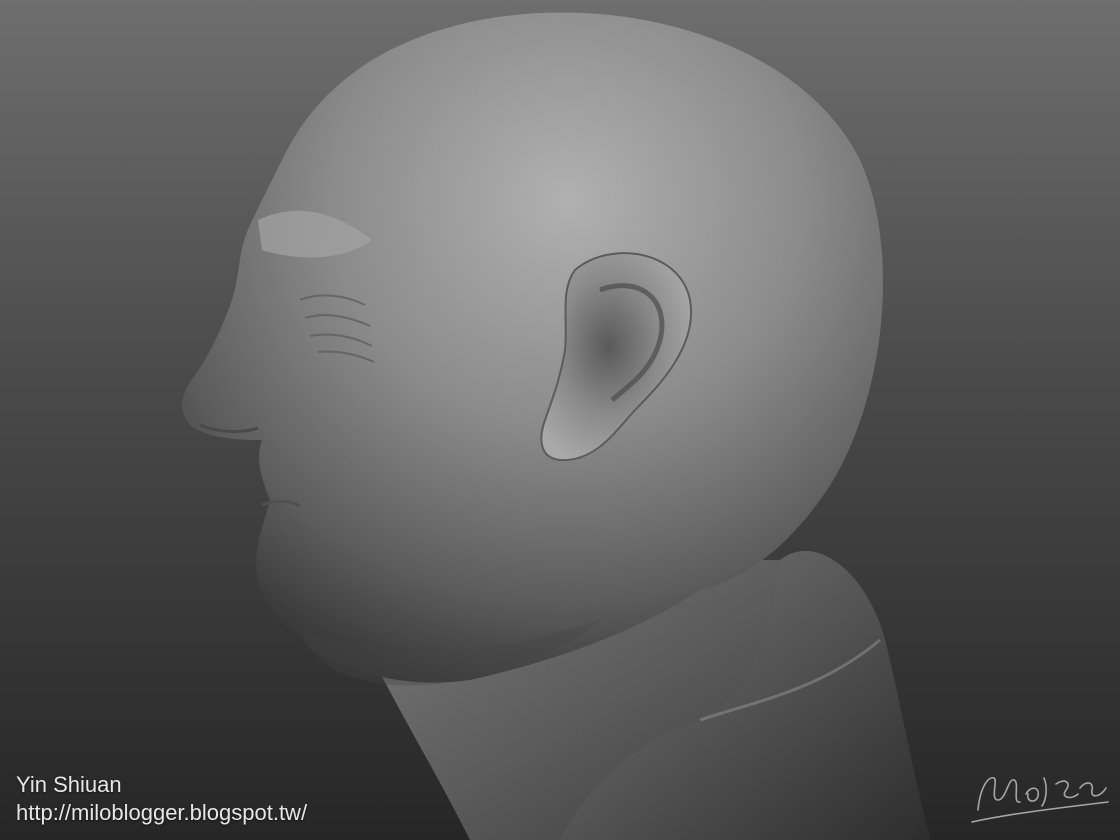 This screenshot has height=840, width=1120. What do you see at coordinates (162, 812) in the screenshot?
I see `blog-url: http://miloblogger.blogspot.tw/` at bounding box center [162, 812].